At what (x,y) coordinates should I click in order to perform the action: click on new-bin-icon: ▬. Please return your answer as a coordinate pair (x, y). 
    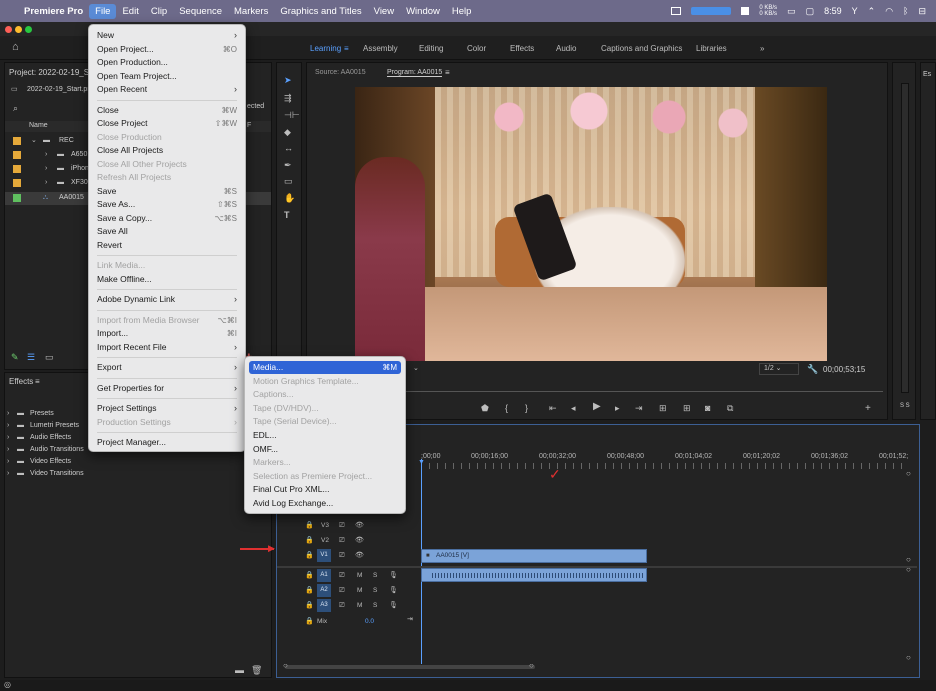
    Looking at the image, I should click on (239, 670).